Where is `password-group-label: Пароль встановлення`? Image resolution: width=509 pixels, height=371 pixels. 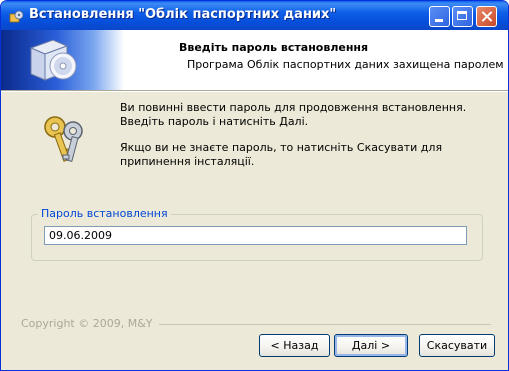 password-group-label: Пароль встановлення is located at coordinates (104, 213).